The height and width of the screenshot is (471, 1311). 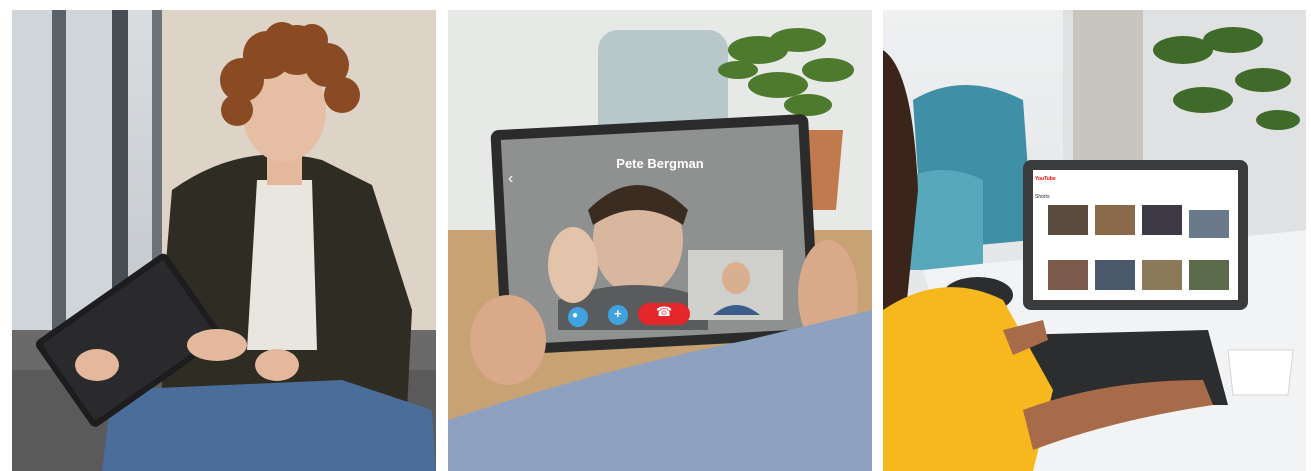 What do you see at coordinates (664, 311) in the screenshot?
I see `end-call-icon: ☎` at bounding box center [664, 311].